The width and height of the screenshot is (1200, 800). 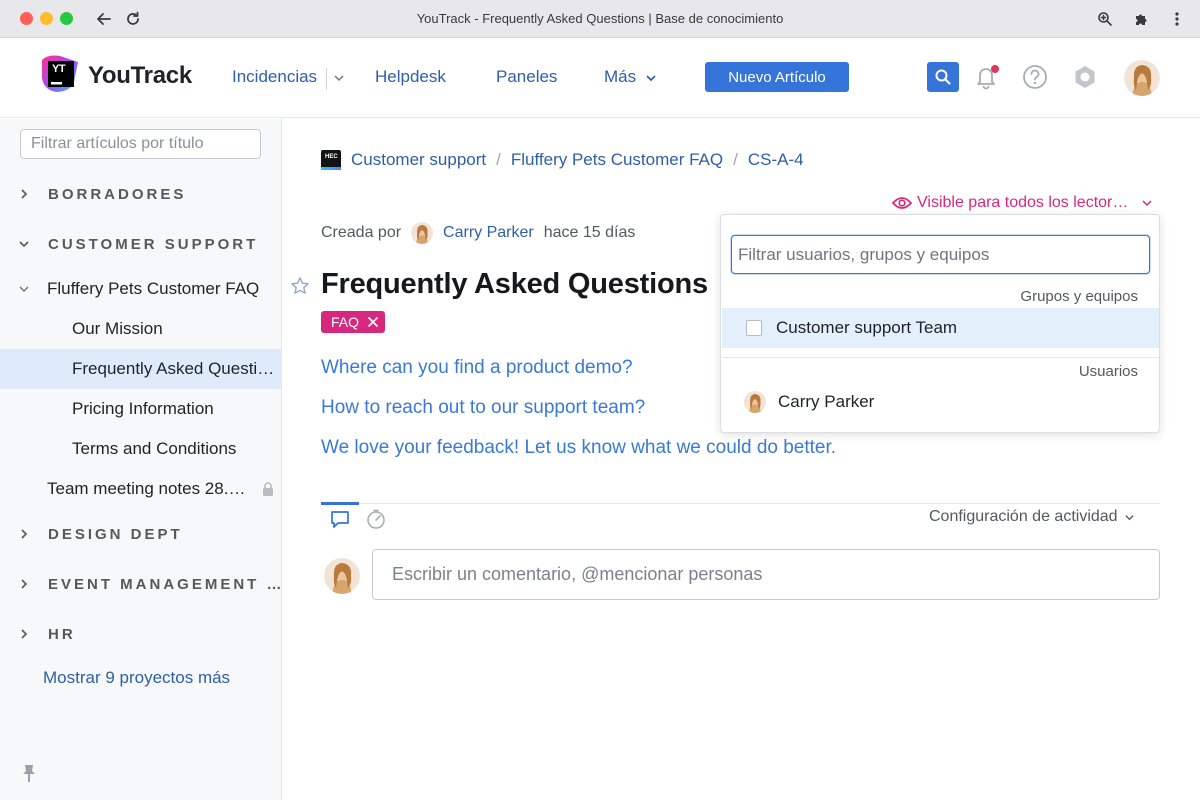 What do you see at coordinates (46, 18) in the screenshot?
I see `minimize-window-button` at bounding box center [46, 18].